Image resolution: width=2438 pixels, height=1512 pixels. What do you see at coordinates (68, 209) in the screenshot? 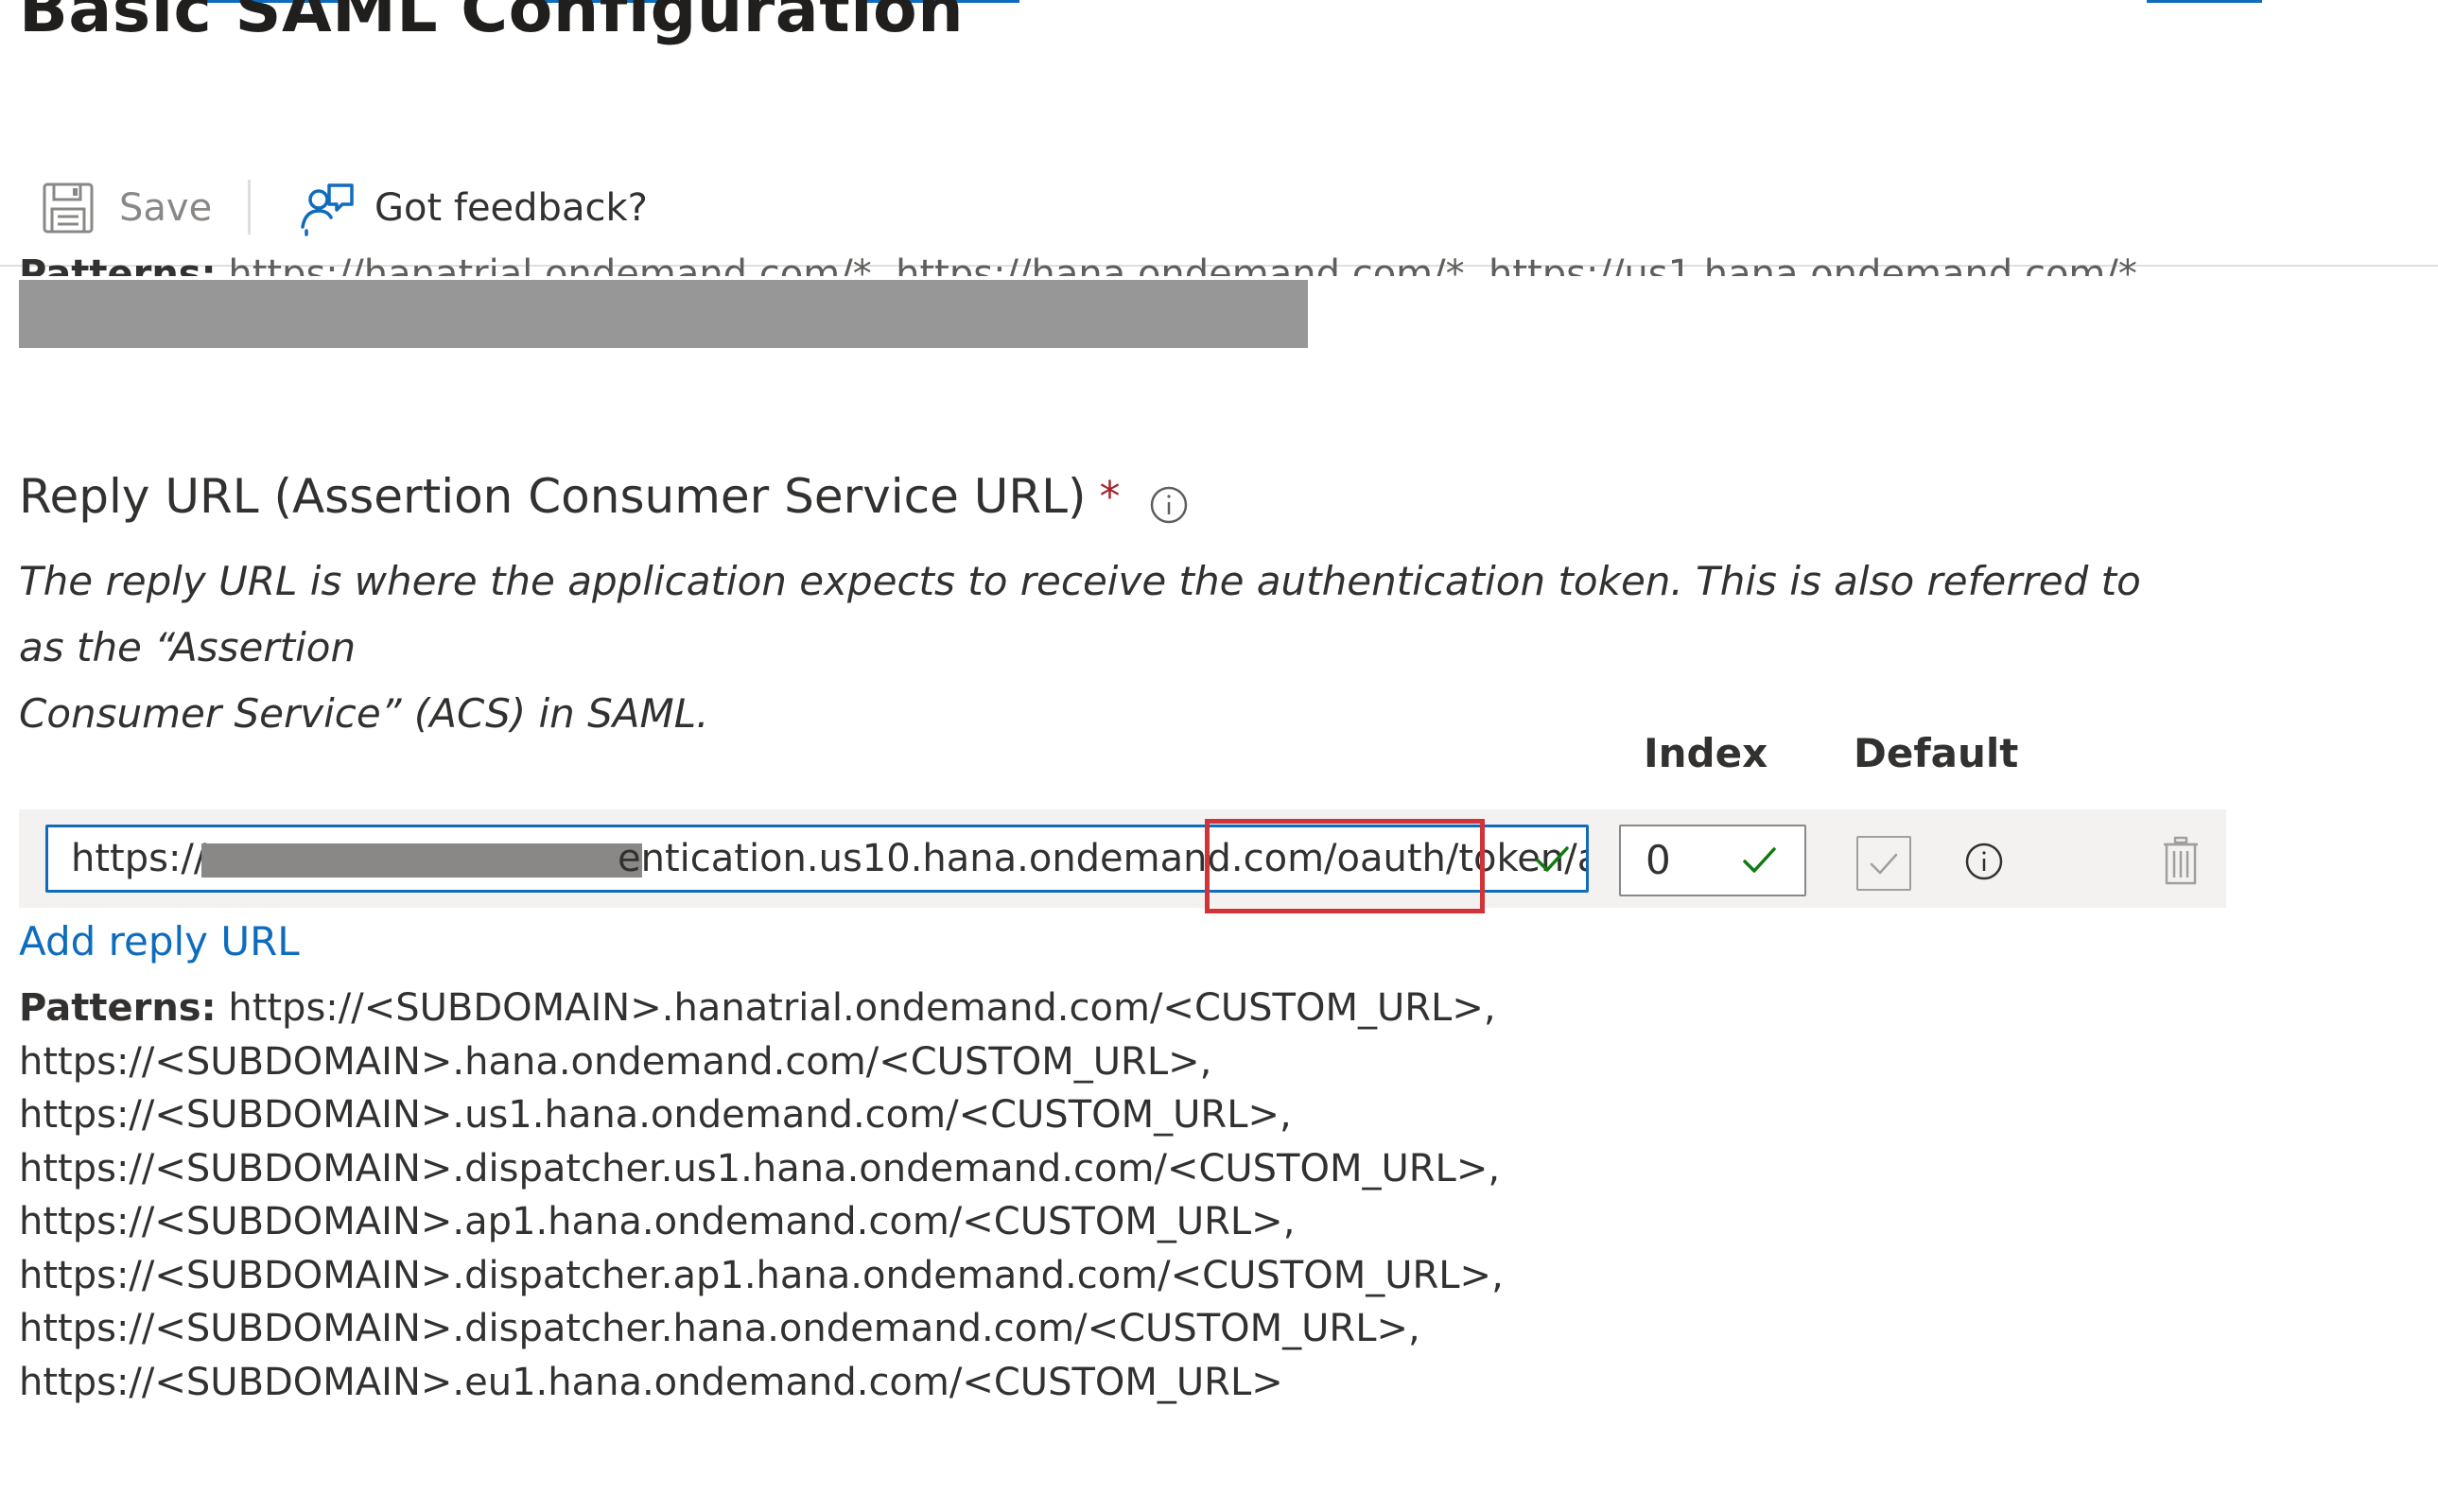
I see `save-icon` at bounding box center [68, 209].